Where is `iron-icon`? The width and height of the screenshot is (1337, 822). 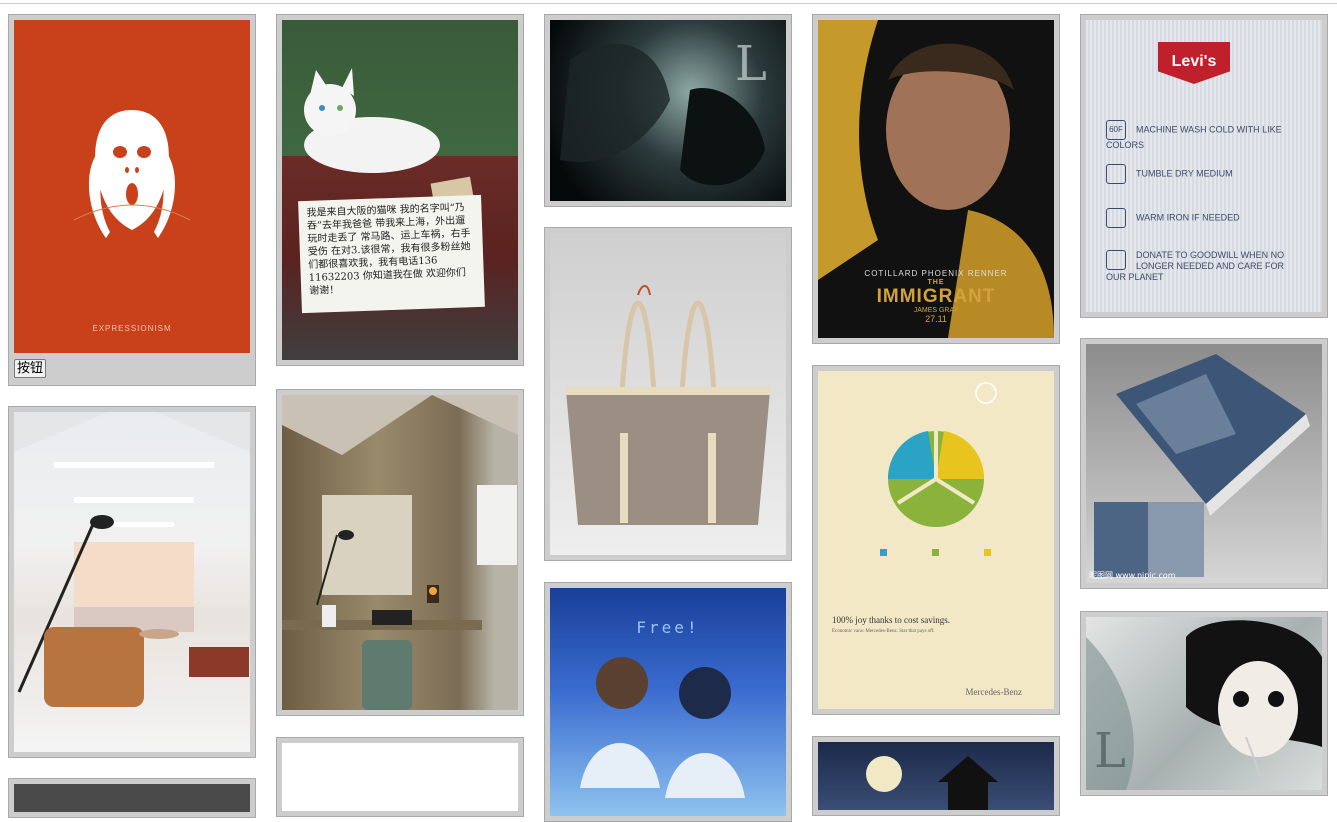
iron-icon is located at coordinates (1116, 218).